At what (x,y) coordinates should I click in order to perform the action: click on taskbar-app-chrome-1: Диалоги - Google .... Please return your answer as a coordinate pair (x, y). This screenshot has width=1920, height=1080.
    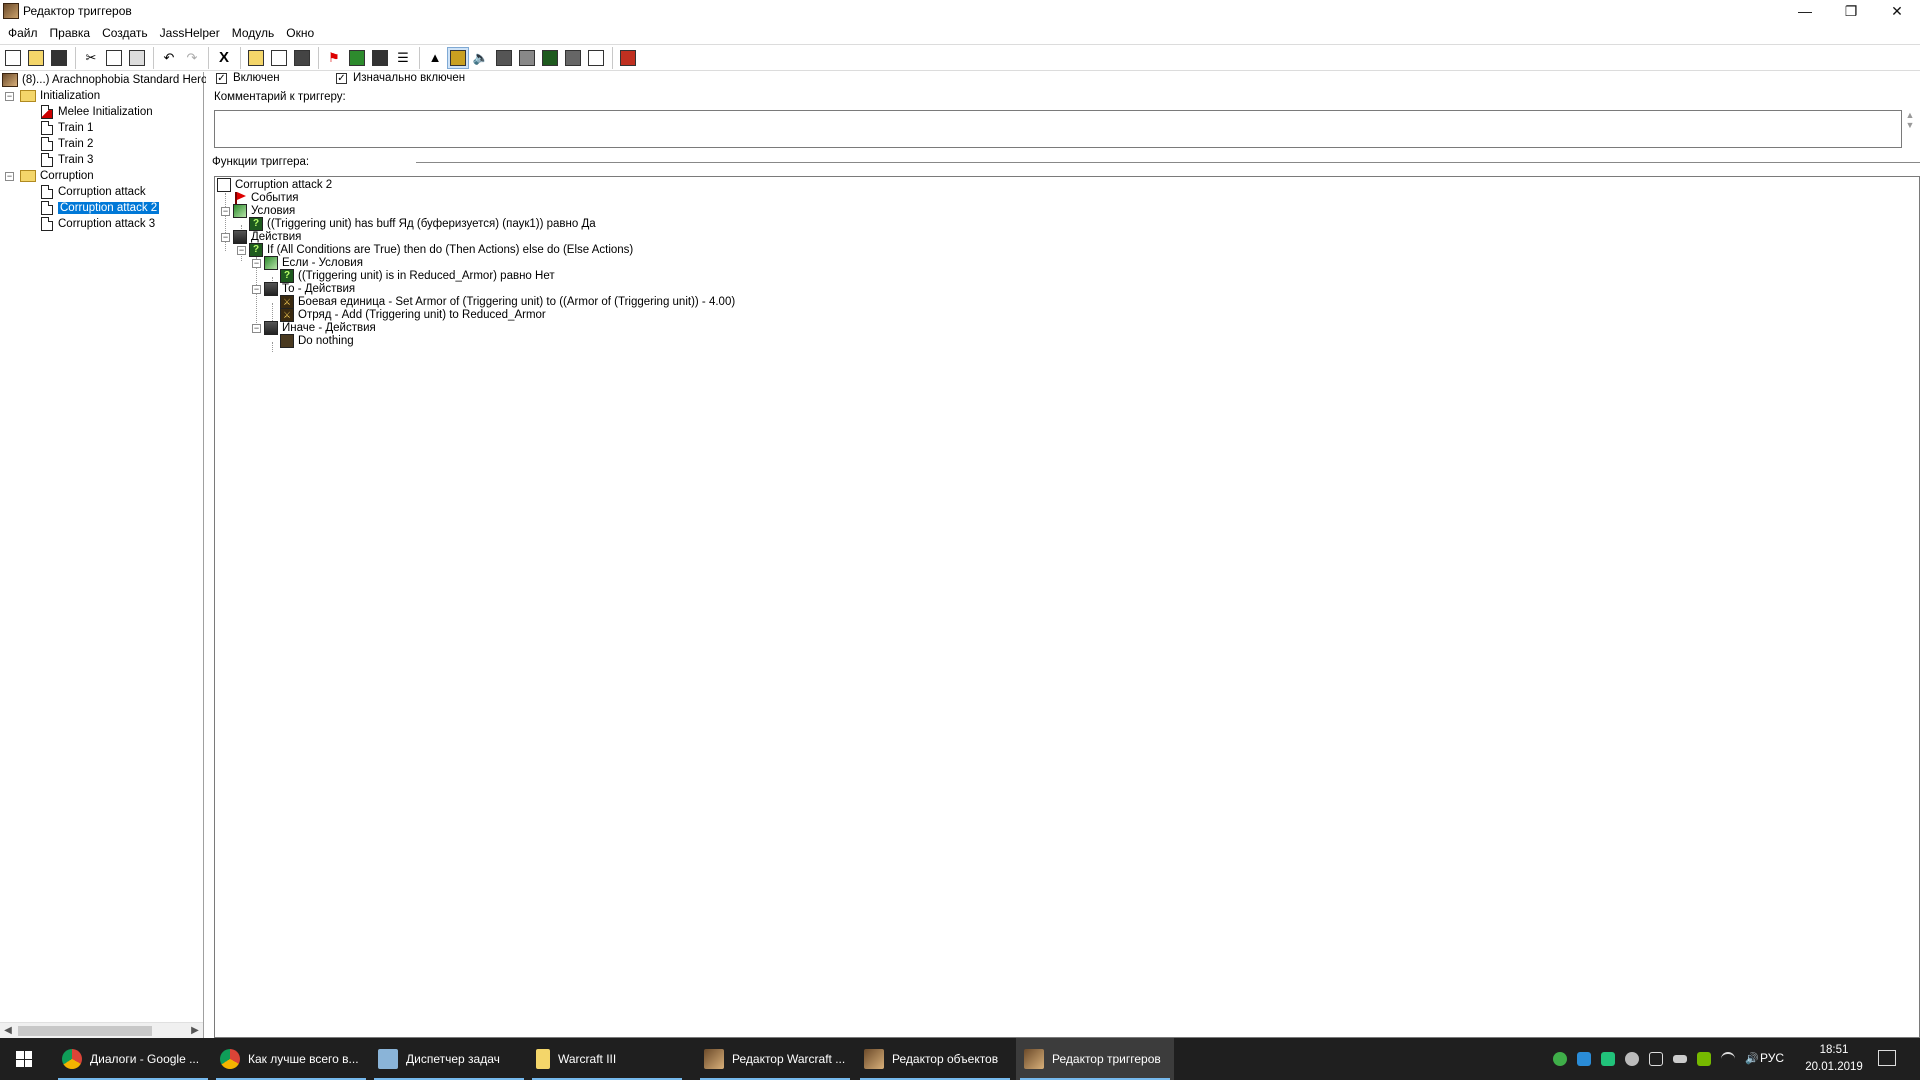
    Looking at the image, I should click on (133, 1059).